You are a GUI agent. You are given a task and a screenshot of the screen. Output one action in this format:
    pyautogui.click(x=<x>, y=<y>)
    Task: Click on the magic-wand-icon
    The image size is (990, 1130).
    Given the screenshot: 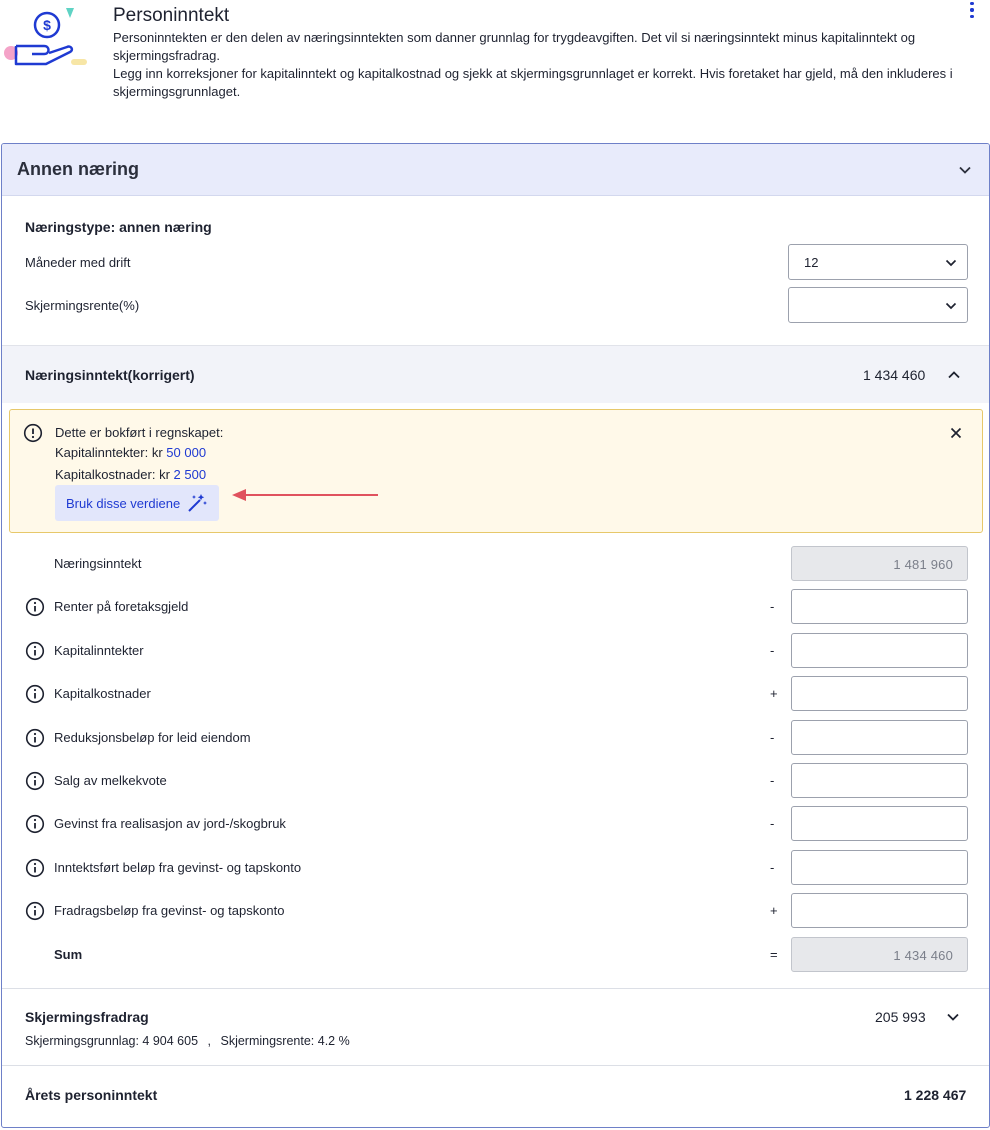 What is the action you would take?
    pyautogui.click(x=197, y=503)
    